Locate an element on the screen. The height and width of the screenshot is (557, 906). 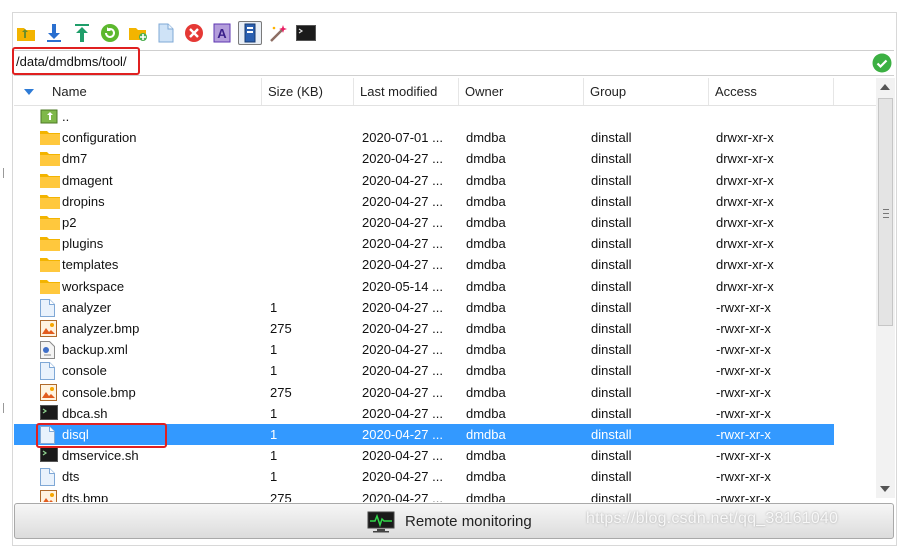
file-access: drwxr-xr-x is located at coordinates (745, 201).